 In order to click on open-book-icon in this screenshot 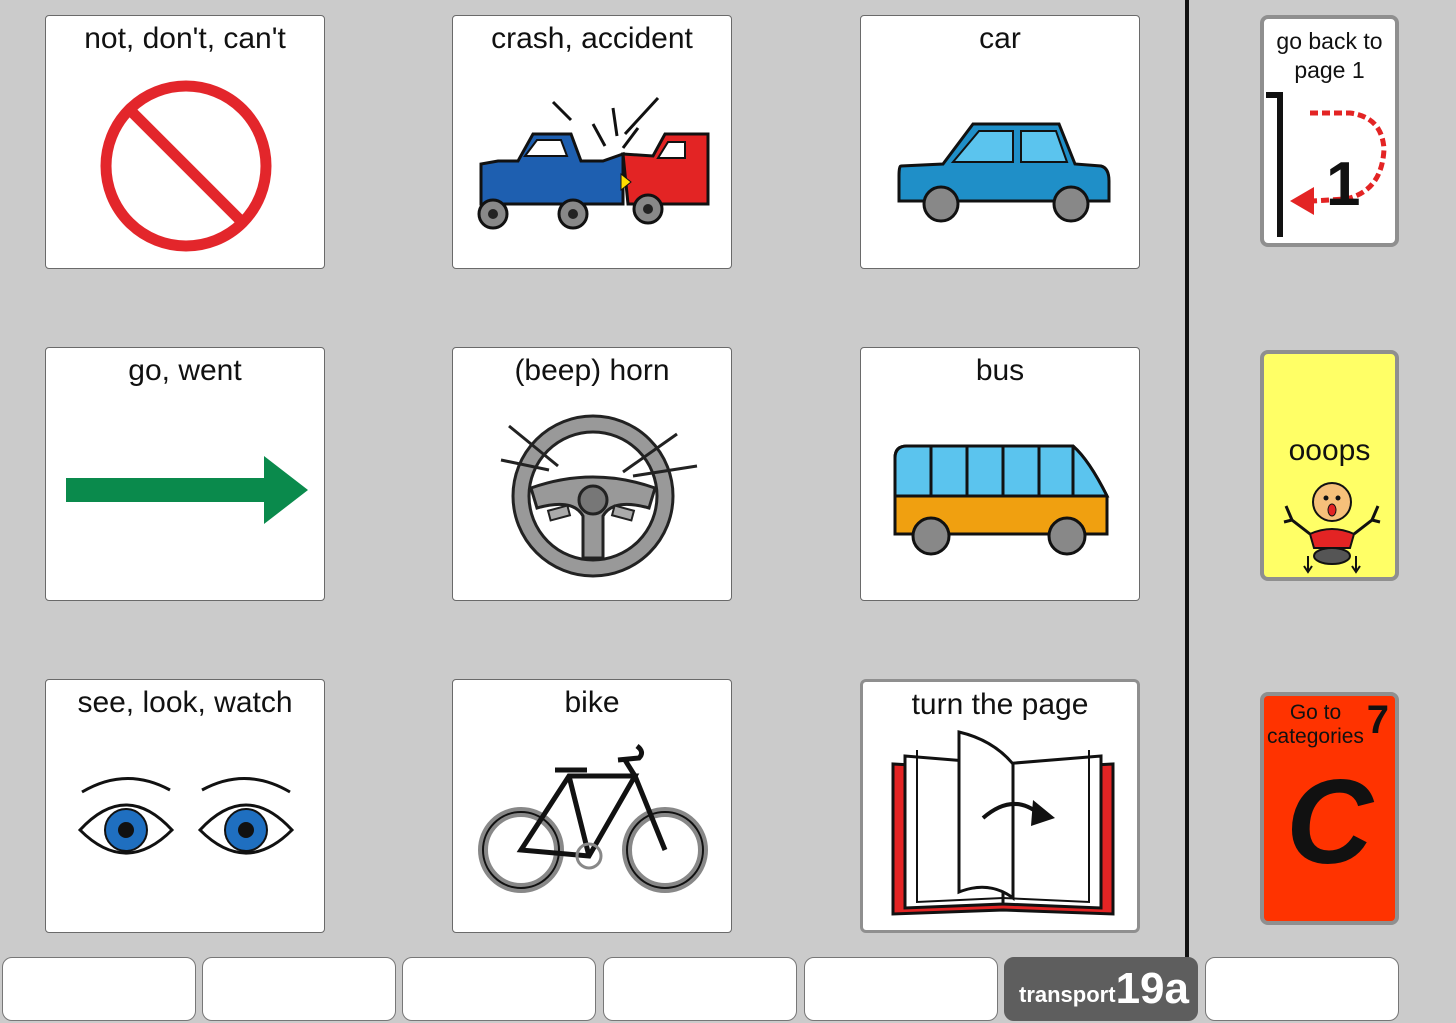, I will do `click(1003, 823)`.